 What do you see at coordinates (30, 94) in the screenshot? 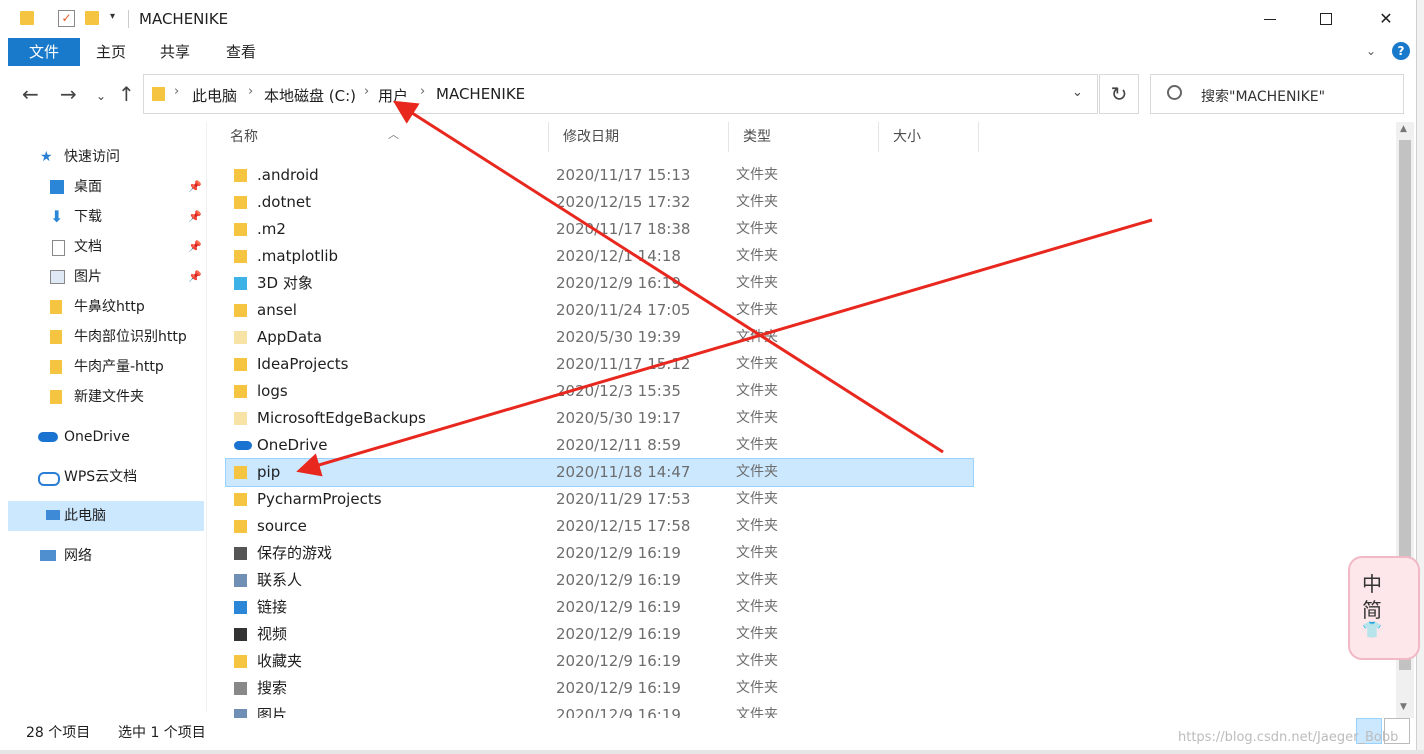
I see `back-button: ←` at bounding box center [30, 94].